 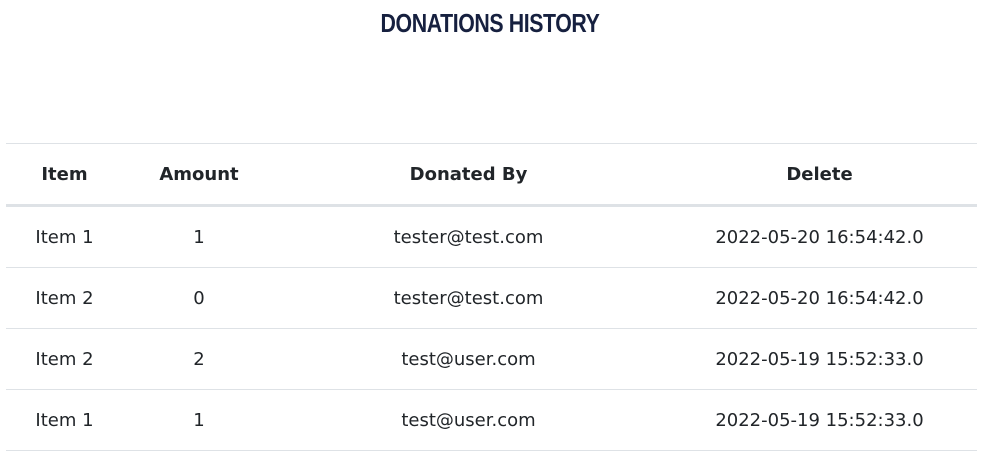 What do you see at coordinates (490, 23) in the screenshot?
I see `page-title: DONATIONS HISTORY` at bounding box center [490, 23].